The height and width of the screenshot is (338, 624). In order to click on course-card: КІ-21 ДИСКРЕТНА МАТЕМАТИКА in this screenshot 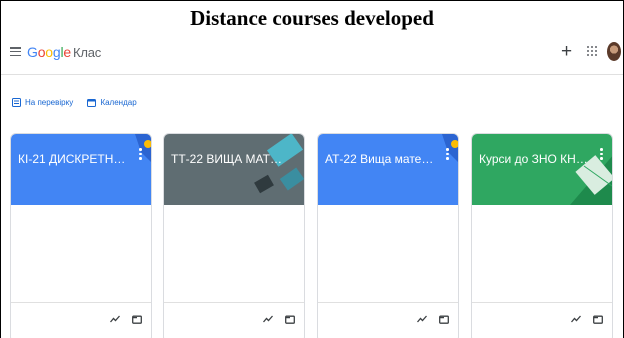, I will do `click(81, 235)`.